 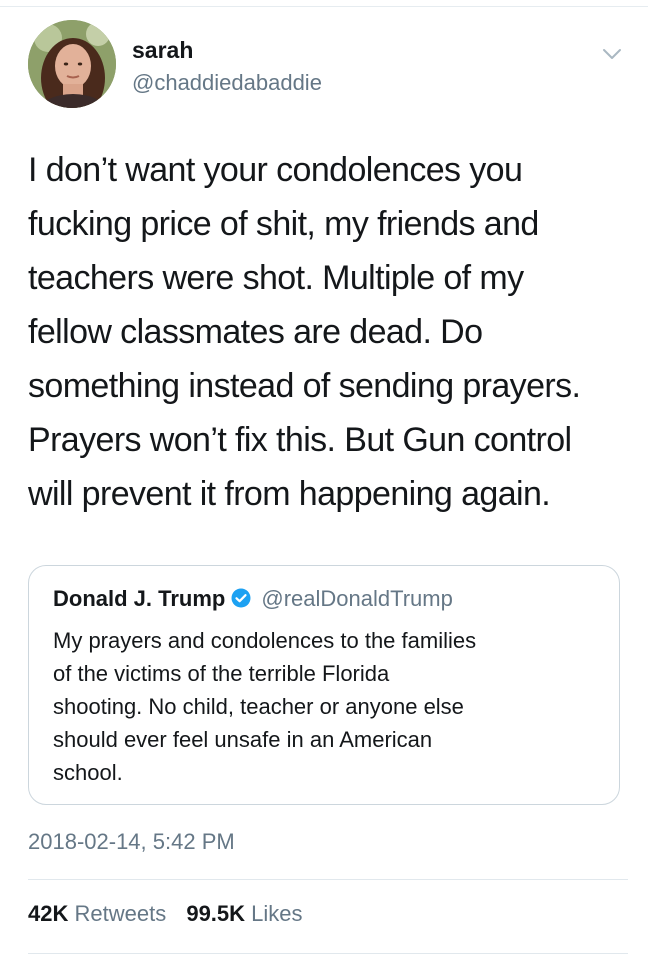 I want to click on verified-badge-icon, so click(x=241, y=598).